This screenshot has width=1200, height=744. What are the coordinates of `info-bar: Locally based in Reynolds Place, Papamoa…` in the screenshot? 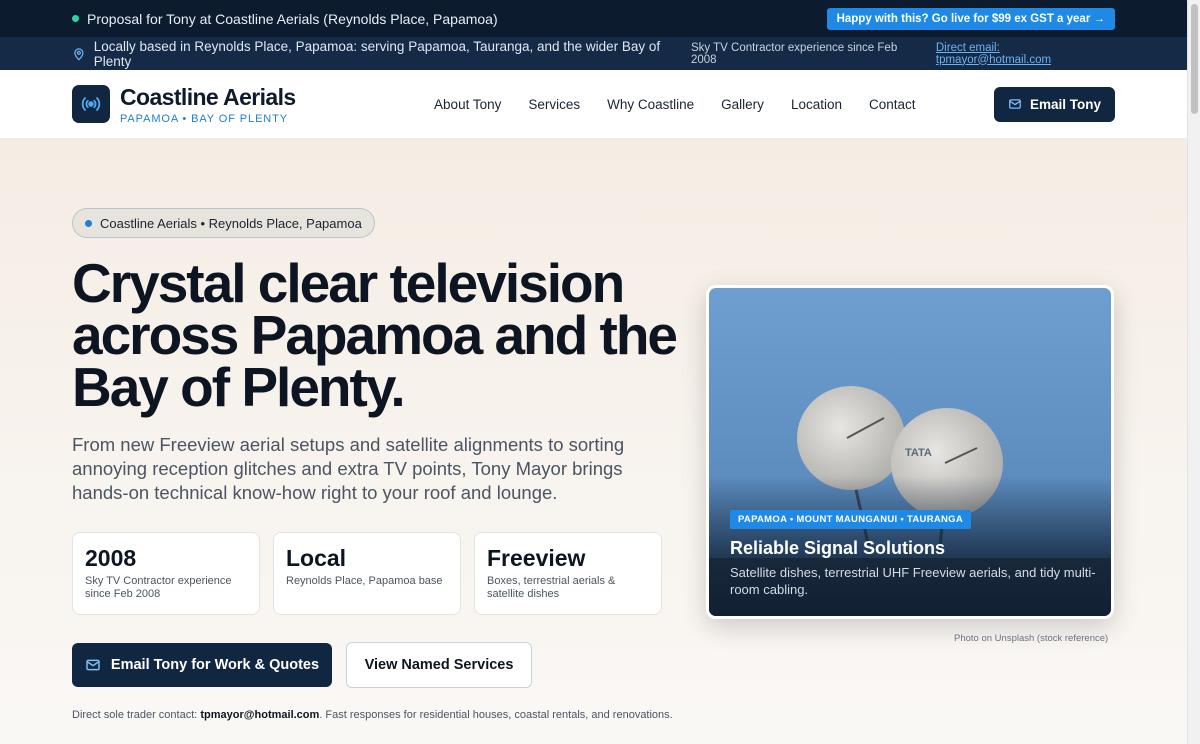 It's located at (593, 53).